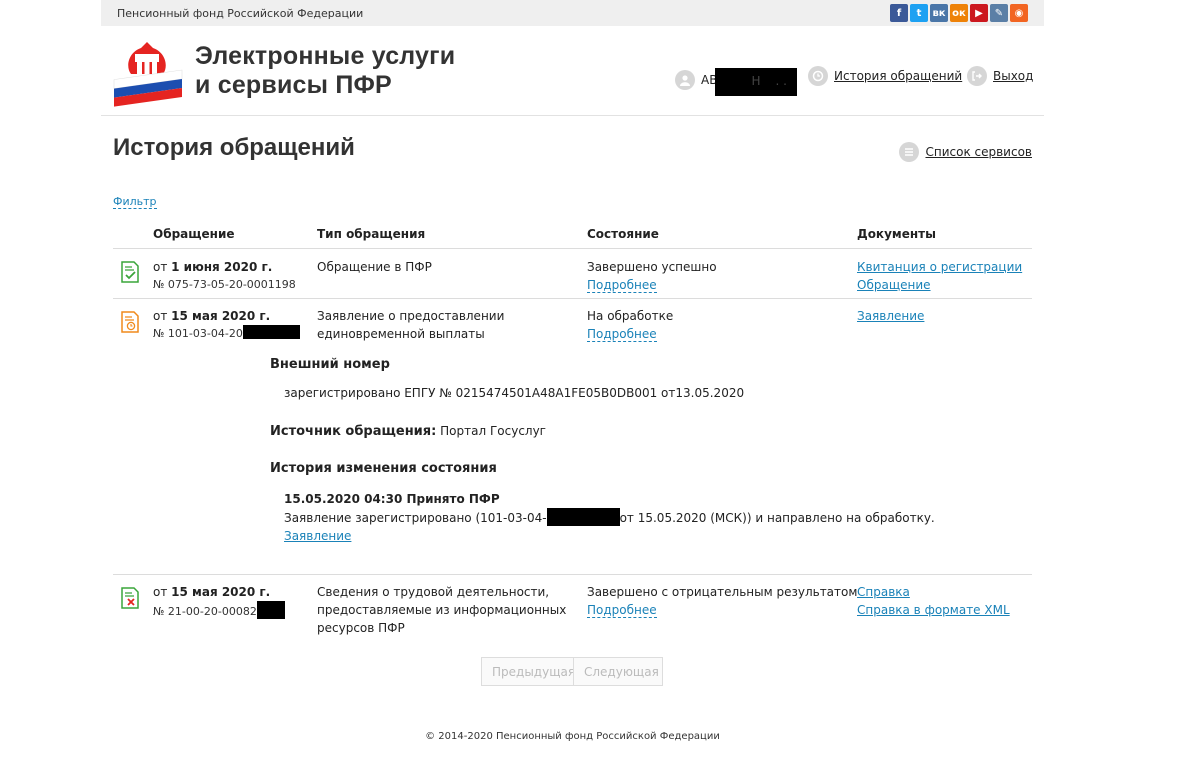  I want to click on certificate-xml-link: Справка в формате XML, so click(933, 610).